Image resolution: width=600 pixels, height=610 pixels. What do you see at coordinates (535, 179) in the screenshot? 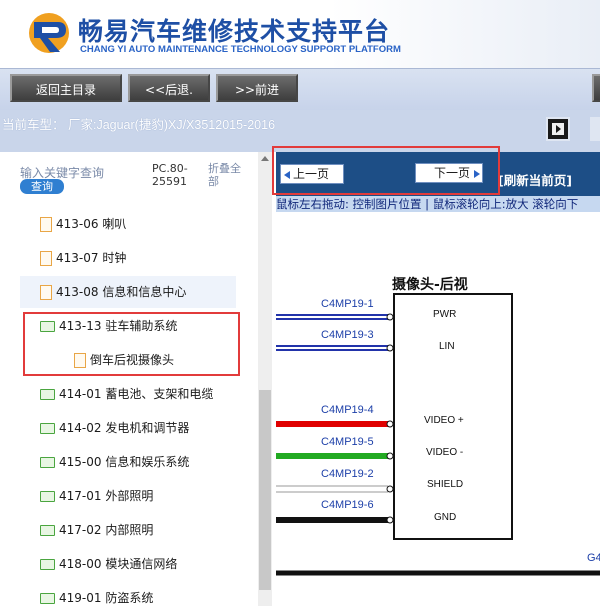
I see `refresh-link: [刷新当前页]` at bounding box center [535, 179].